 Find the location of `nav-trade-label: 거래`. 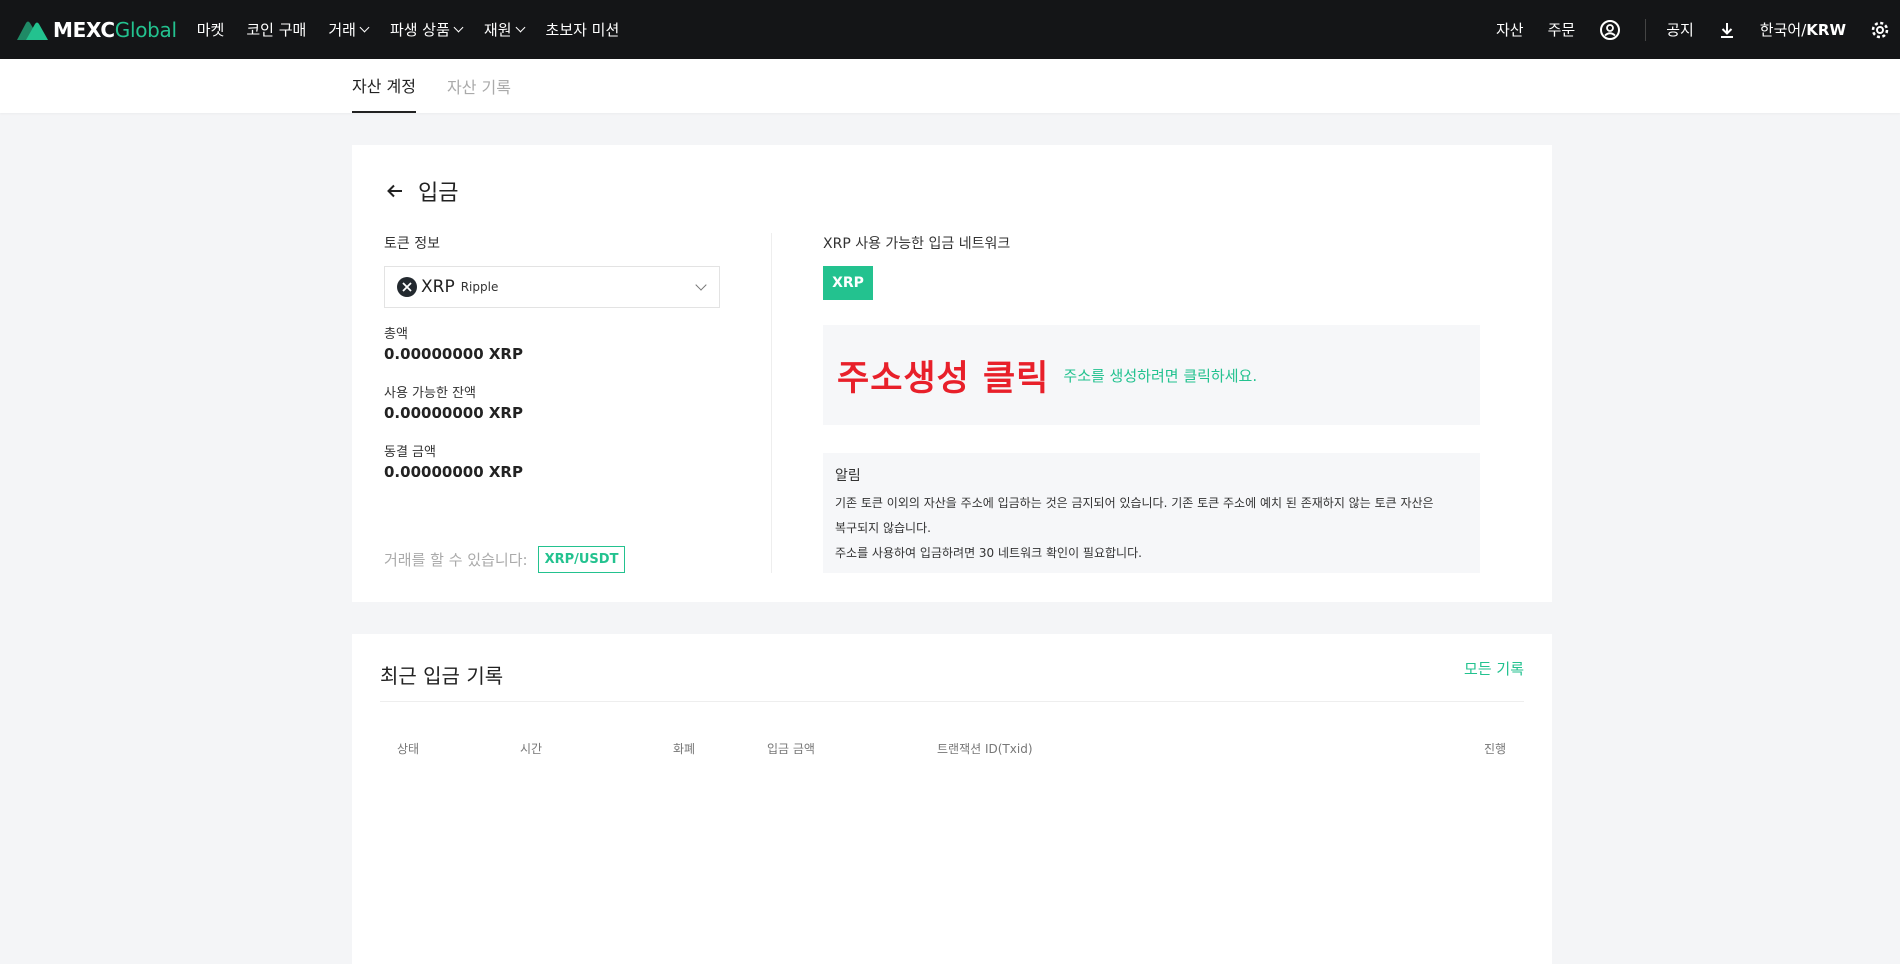

nav-trade-label: 거래 is located at coordinates (342, 30).